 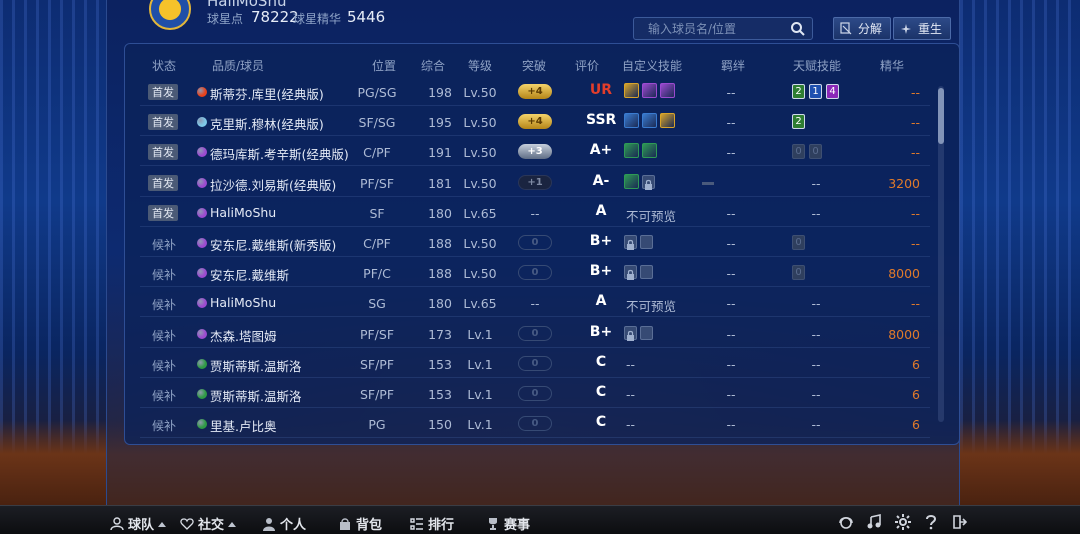 I want to click on table-row: 首发 克里斯.穆林(经典版) SF/SG 195 Lv.50 +4 SSR -- 2 --, so click(x=535, y=122).